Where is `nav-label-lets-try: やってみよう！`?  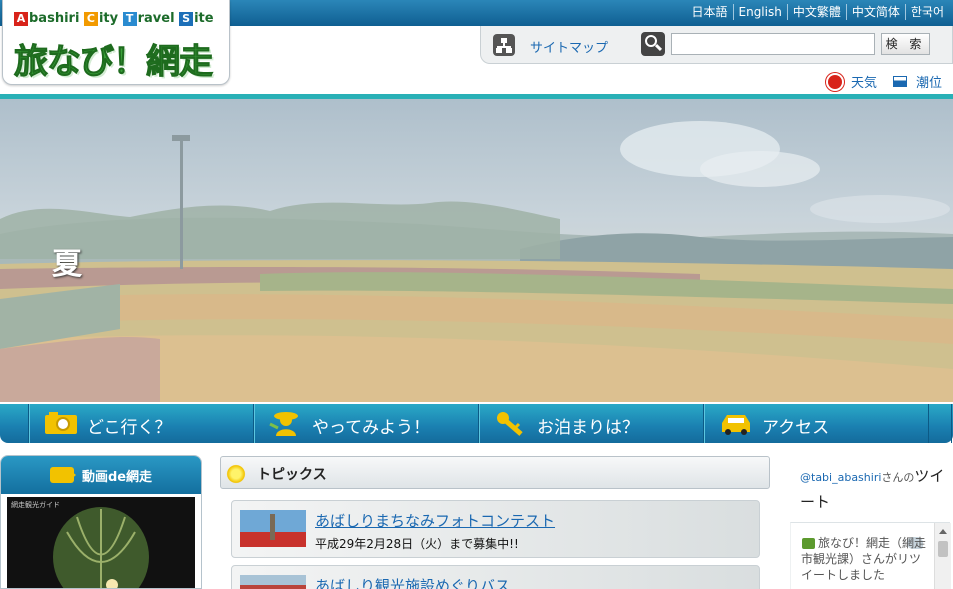
nav-label-lets-try: やってみよう！ is located at coordinates (371, 428).